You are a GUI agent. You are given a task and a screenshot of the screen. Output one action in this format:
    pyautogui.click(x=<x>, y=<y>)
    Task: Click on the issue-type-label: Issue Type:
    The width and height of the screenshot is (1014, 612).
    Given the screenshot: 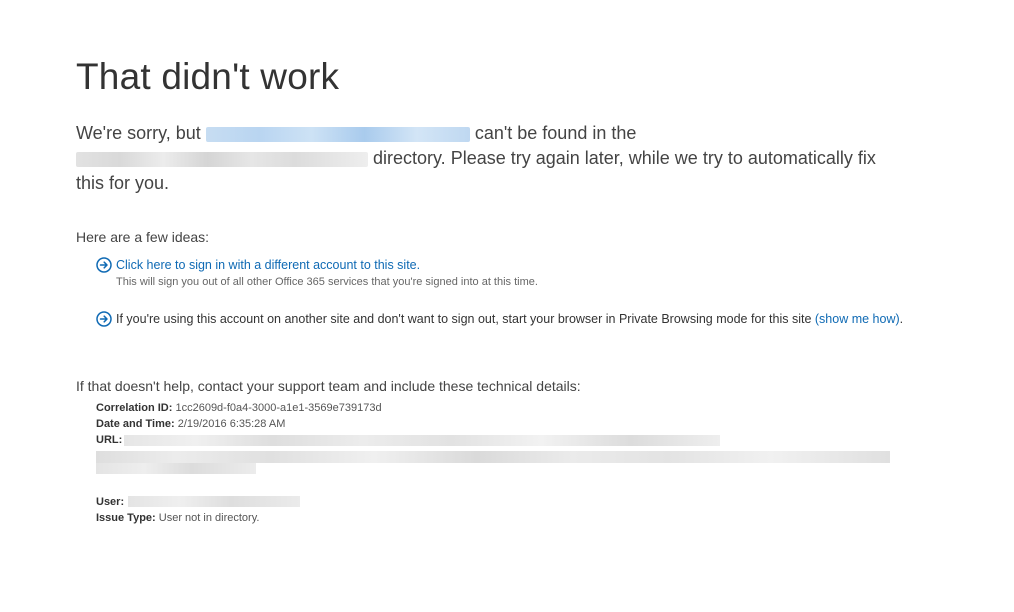 What is the action you would take?
    pyautogui.click(x=126, y=518)
    